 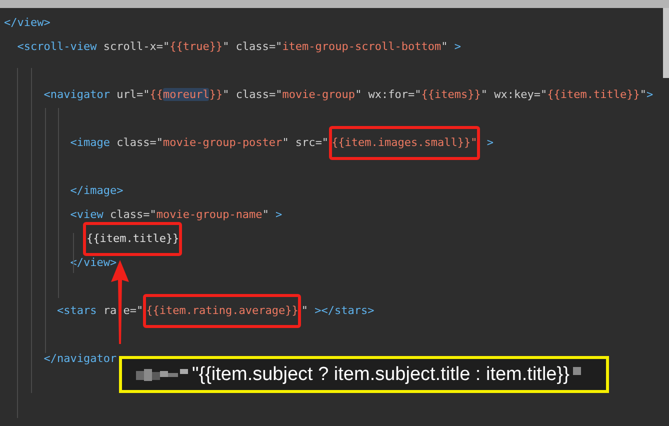 I want to click on code-text: <image class="movie-group-poster" src=", so click(x=199, y=143).